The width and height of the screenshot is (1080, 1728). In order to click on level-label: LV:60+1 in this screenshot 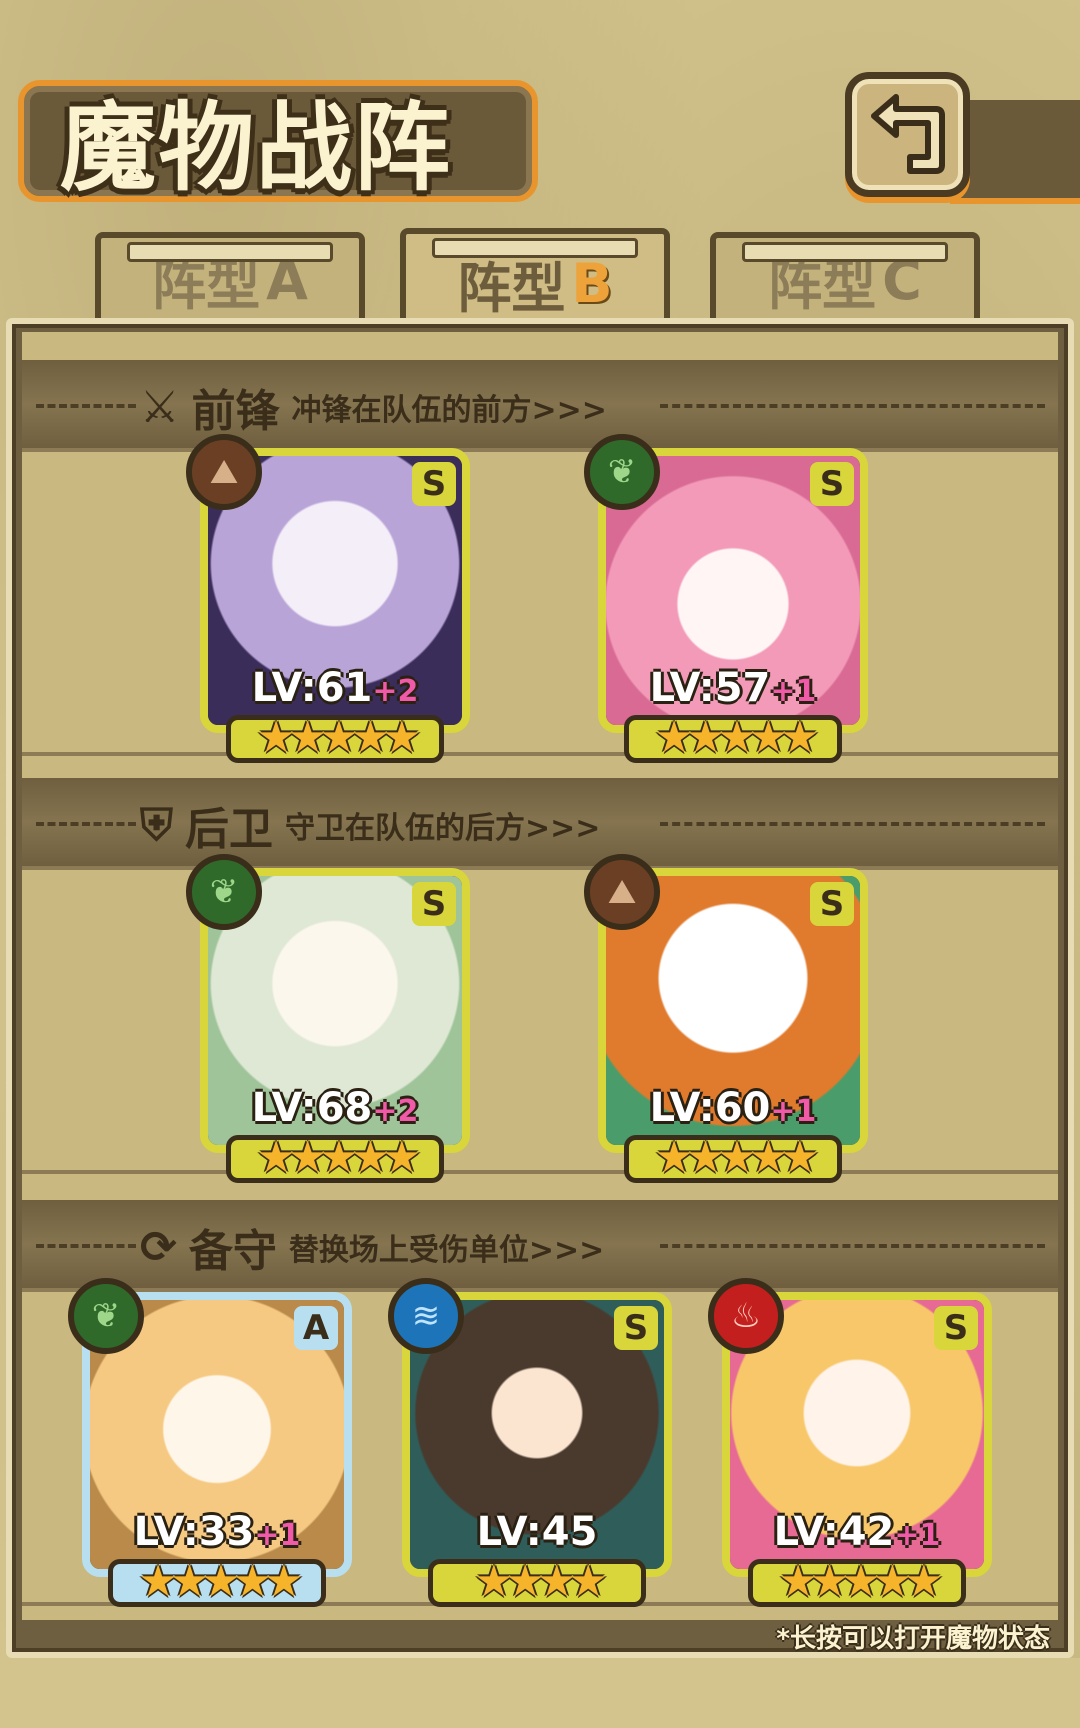, I will do `click(733, 1108)`.